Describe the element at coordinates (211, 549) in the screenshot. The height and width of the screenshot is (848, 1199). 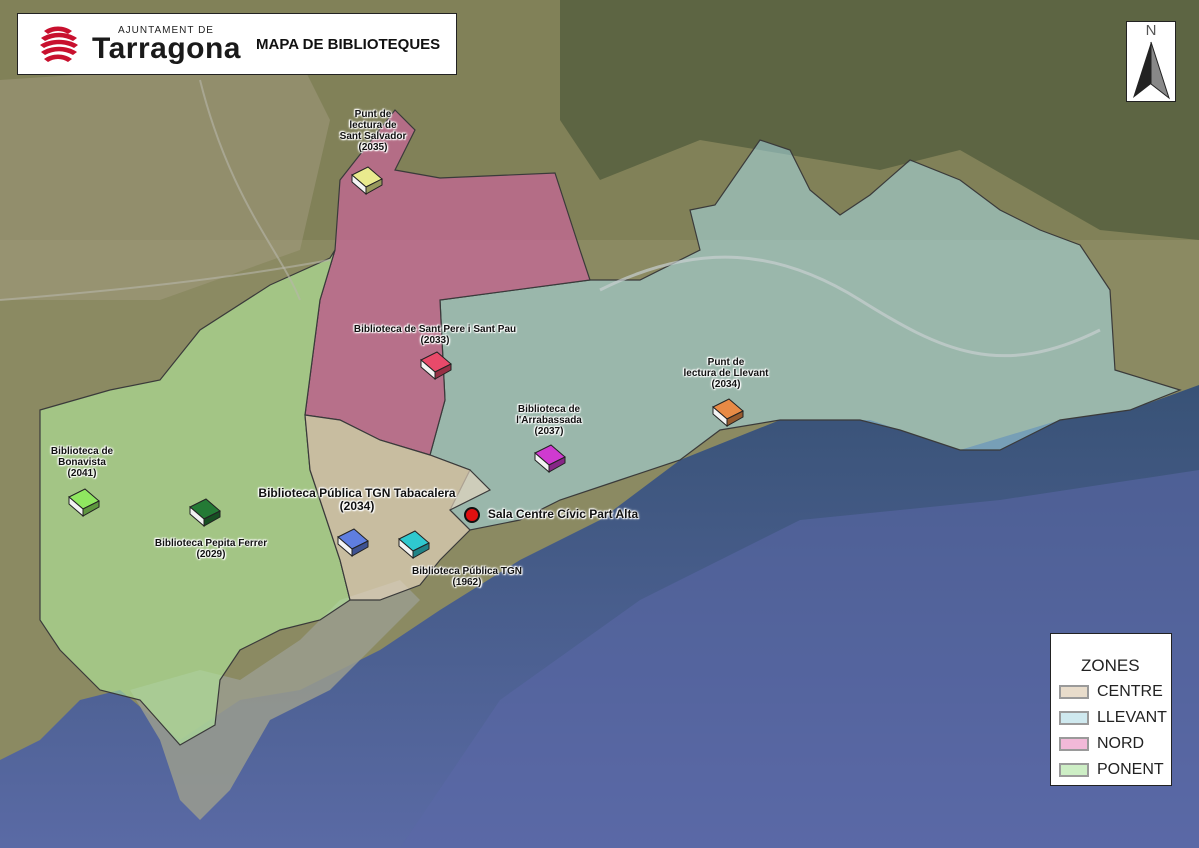
I see `library-label-pepita-ferrer: Biblioteca Pepita Ferrer (2029)` at that location.